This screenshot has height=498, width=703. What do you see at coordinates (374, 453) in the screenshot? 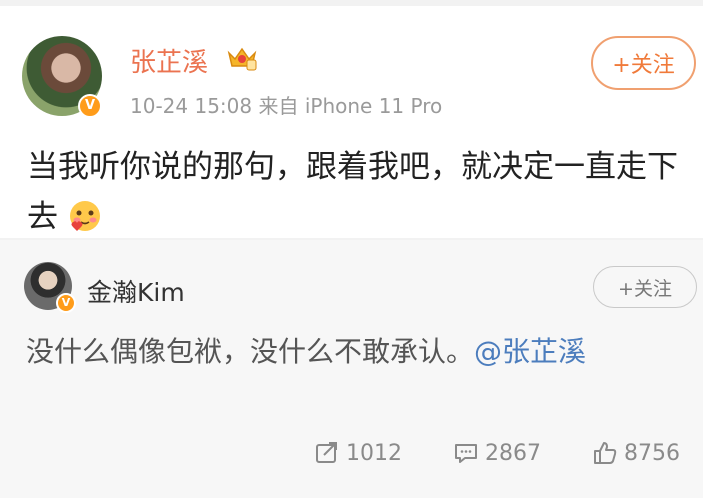
I see `share-count: 1012` at bounding box center [374, 453].